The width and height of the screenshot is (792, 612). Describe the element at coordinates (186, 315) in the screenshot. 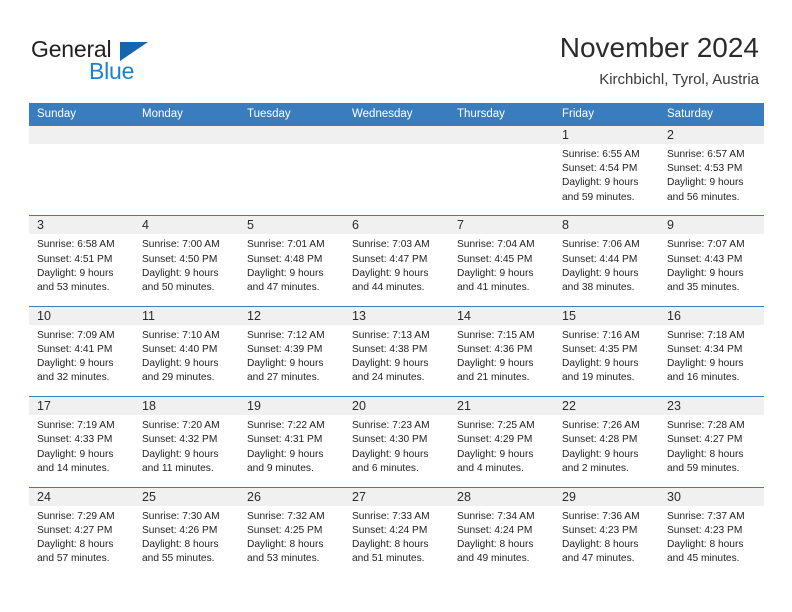

I see `day-number: 11` at that location.